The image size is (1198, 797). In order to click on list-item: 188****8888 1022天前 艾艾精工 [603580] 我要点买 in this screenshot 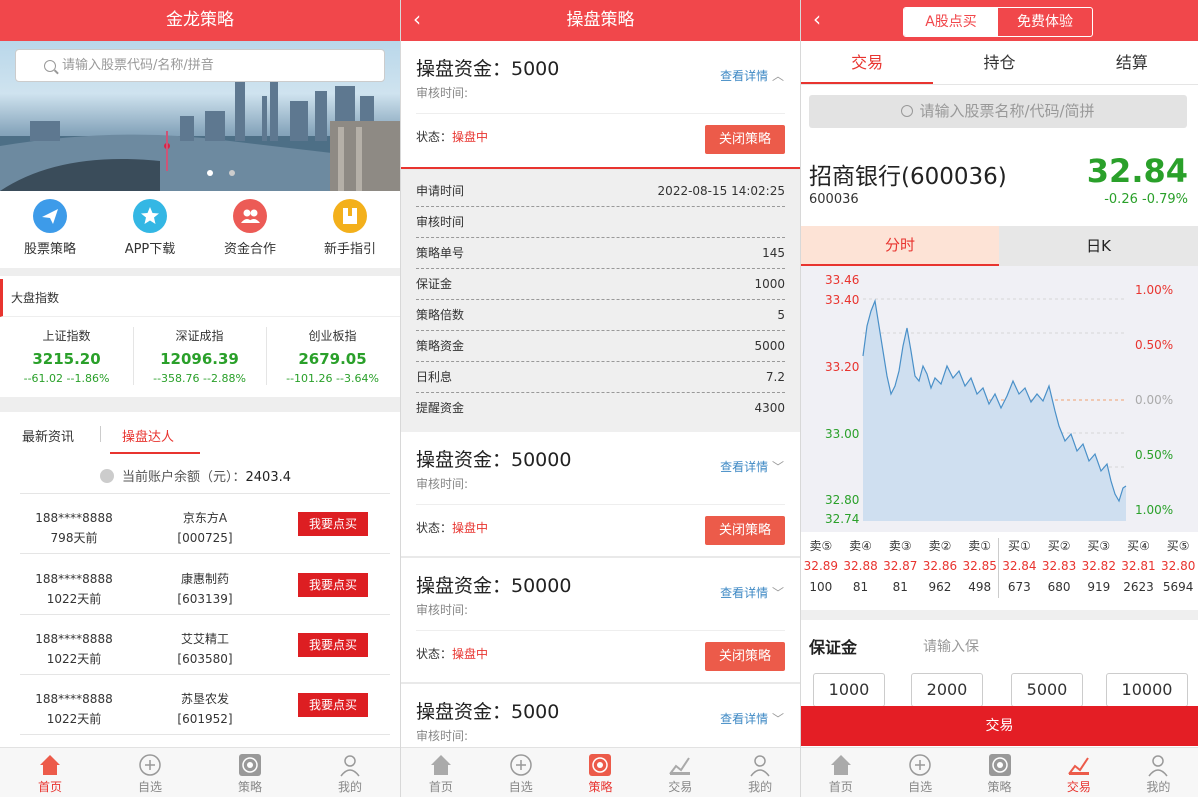, I will do `click(205, 645)`.